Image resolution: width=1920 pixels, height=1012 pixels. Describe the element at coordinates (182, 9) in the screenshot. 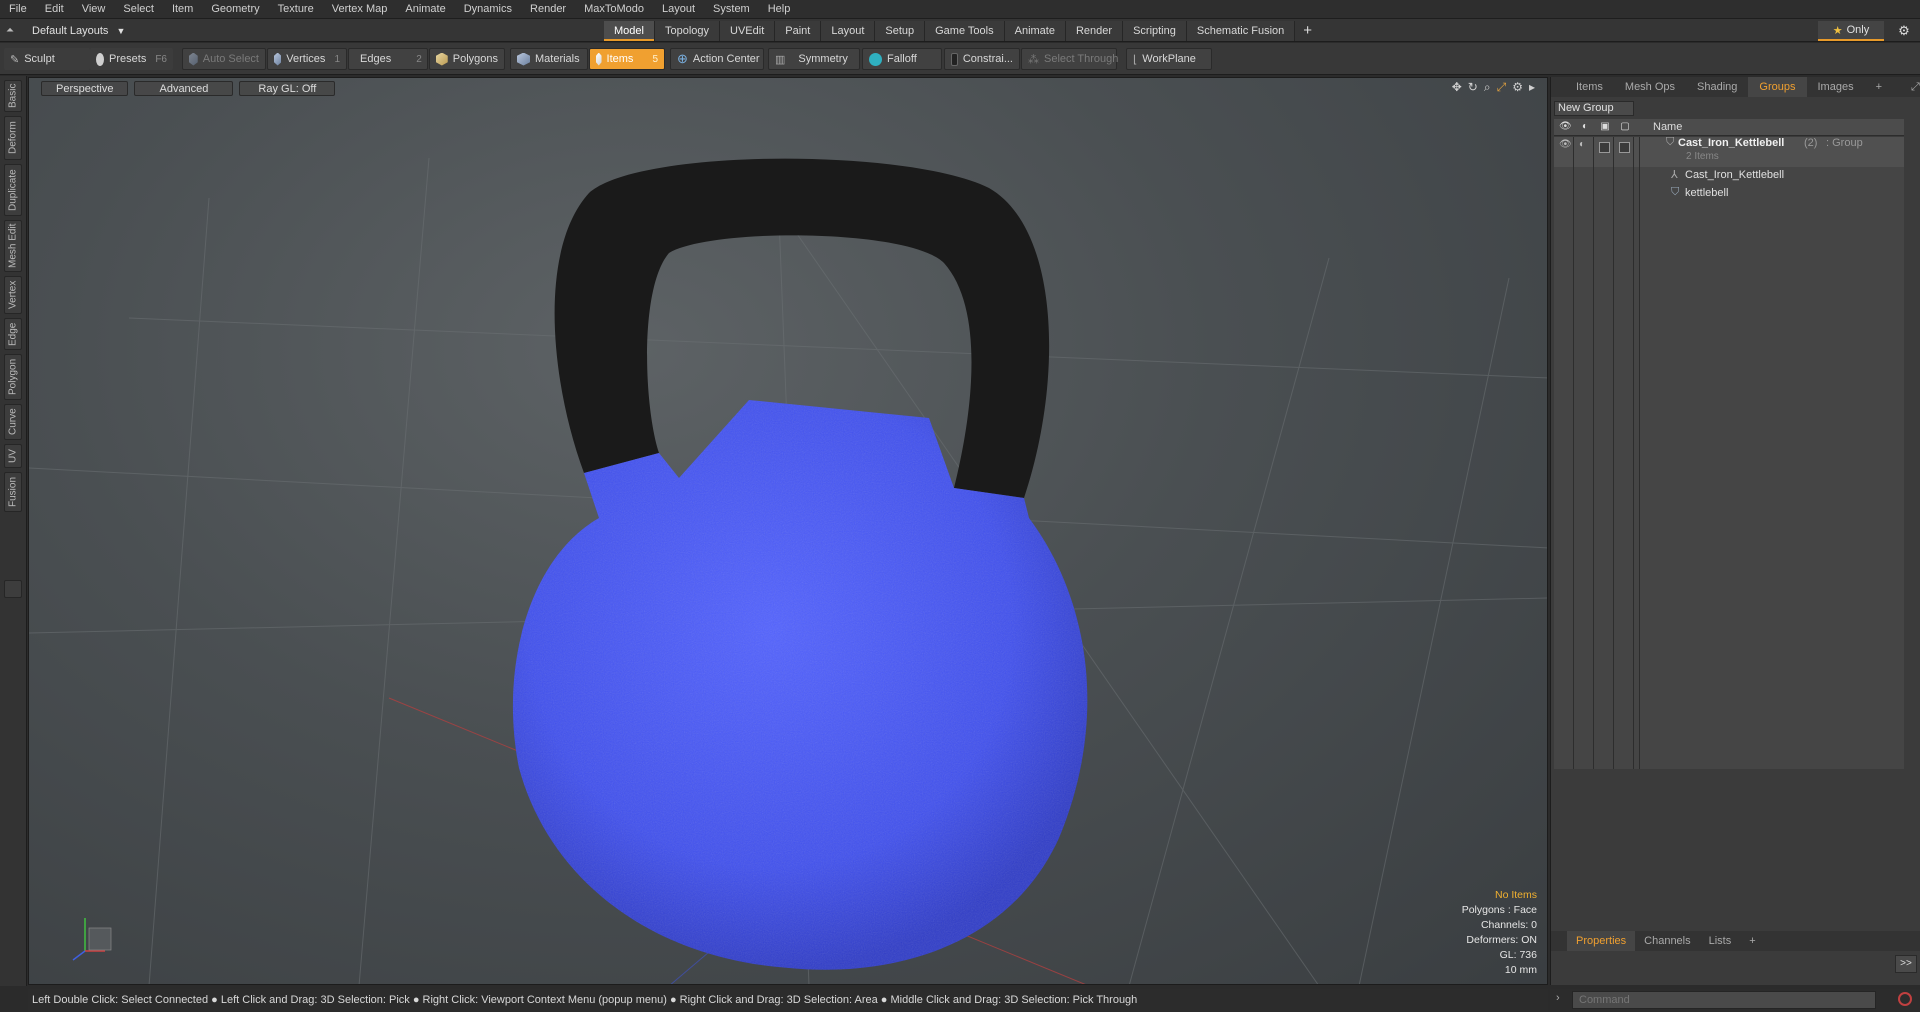

I see `menu-item: Item` at that location.